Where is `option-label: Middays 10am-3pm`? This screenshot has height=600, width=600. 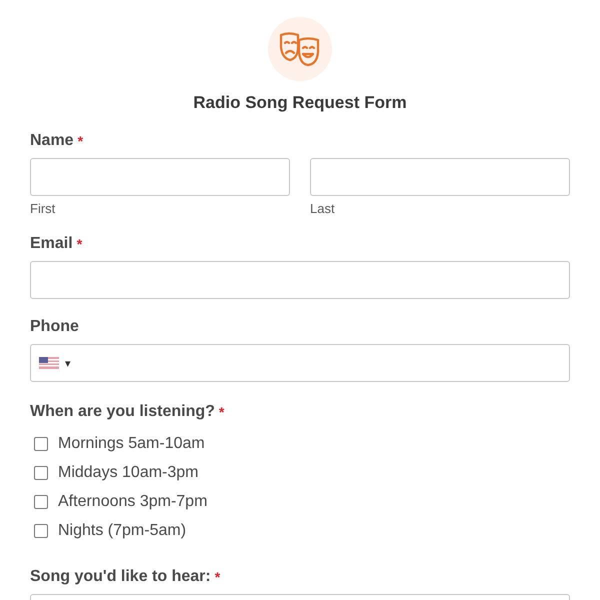
option-label: Middays 10am-3pm is located at coordinates (128, 473).